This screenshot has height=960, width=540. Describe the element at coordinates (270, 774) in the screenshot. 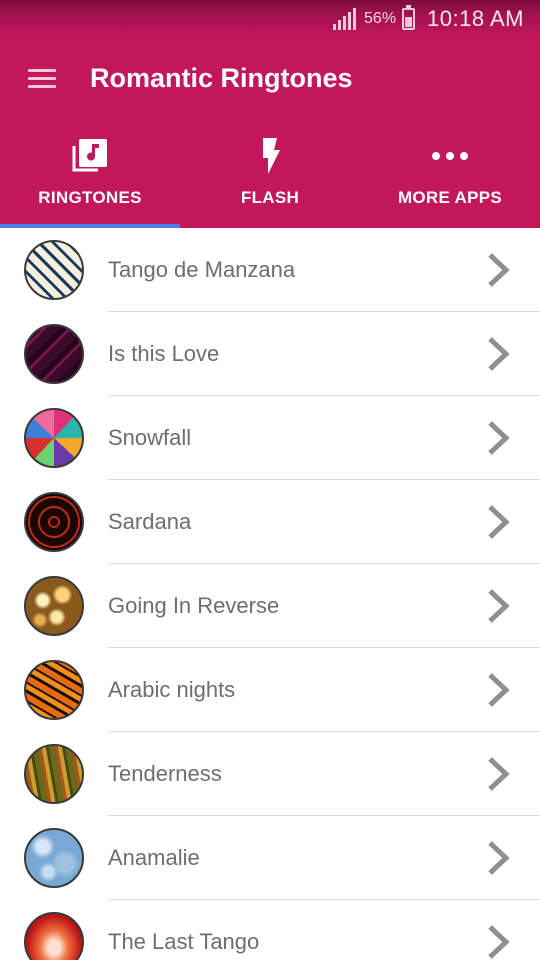

I see `list-item: Tenderness` at that location.